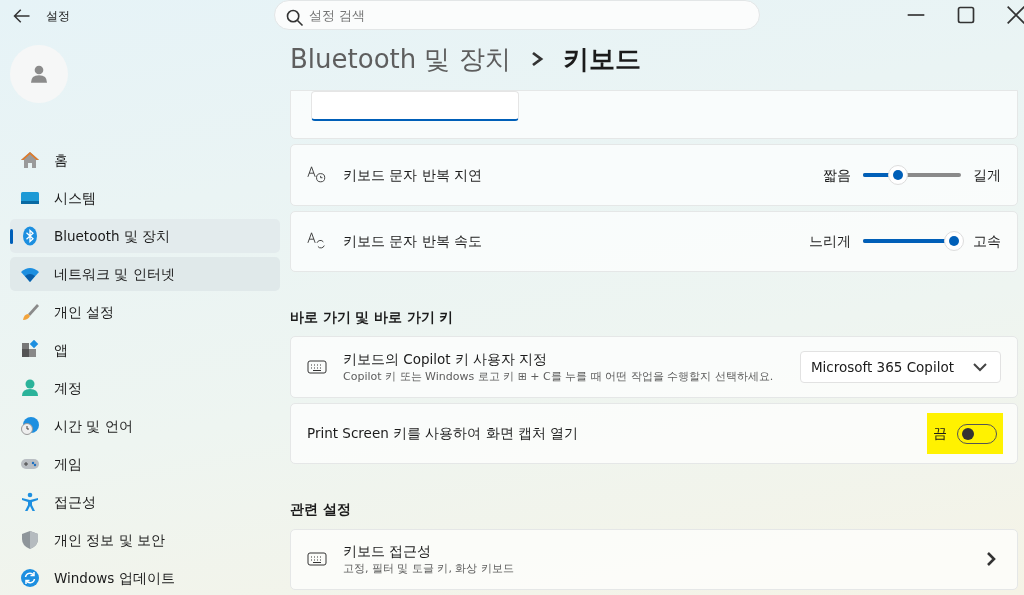 The image size is (1024, 595). I want to click on slider-max-label: 고속, so click(987, 242).